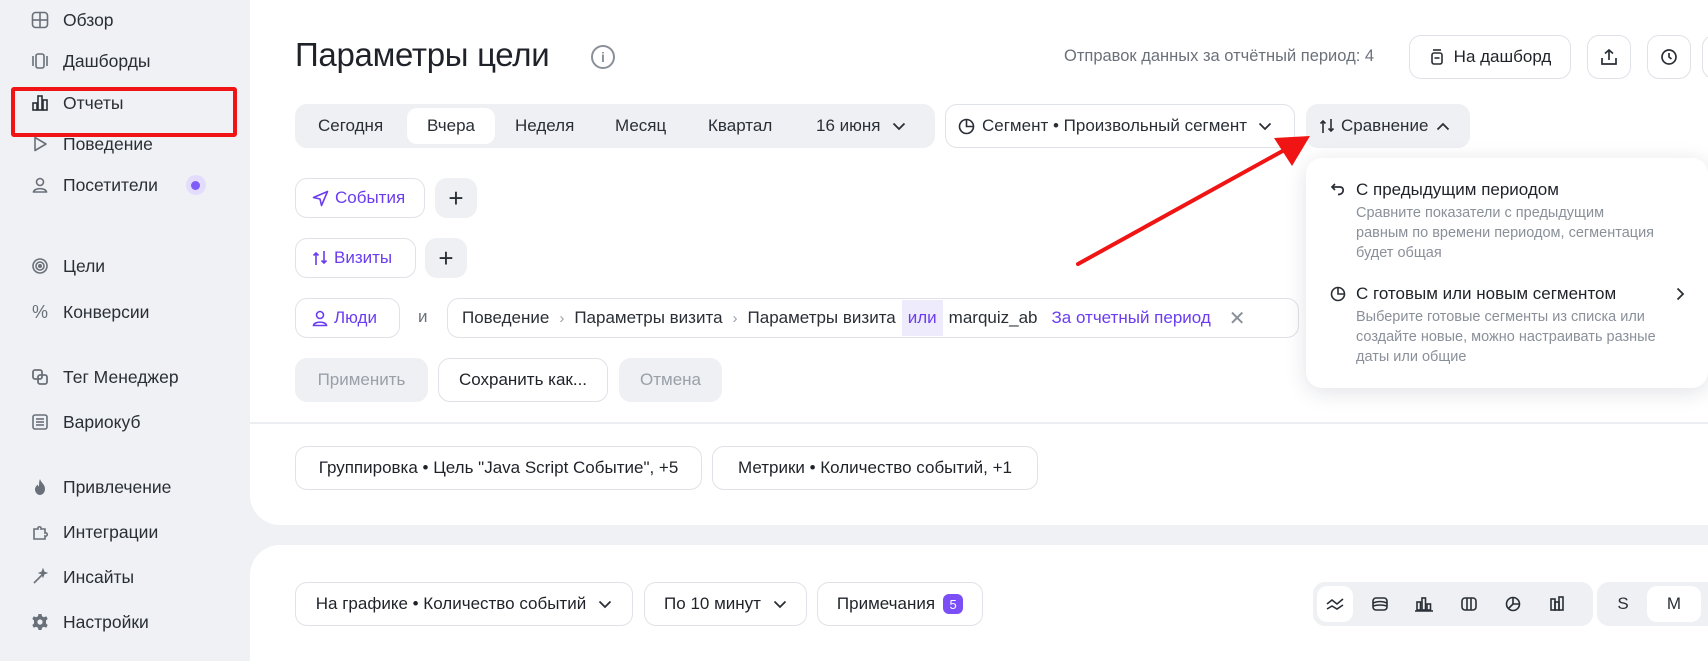 This screenshot has height=661, width=1708. What do you see at coordinates (603, 57) in the screenshot?
I see `info-icon: i` at bounding box center [603, 57].